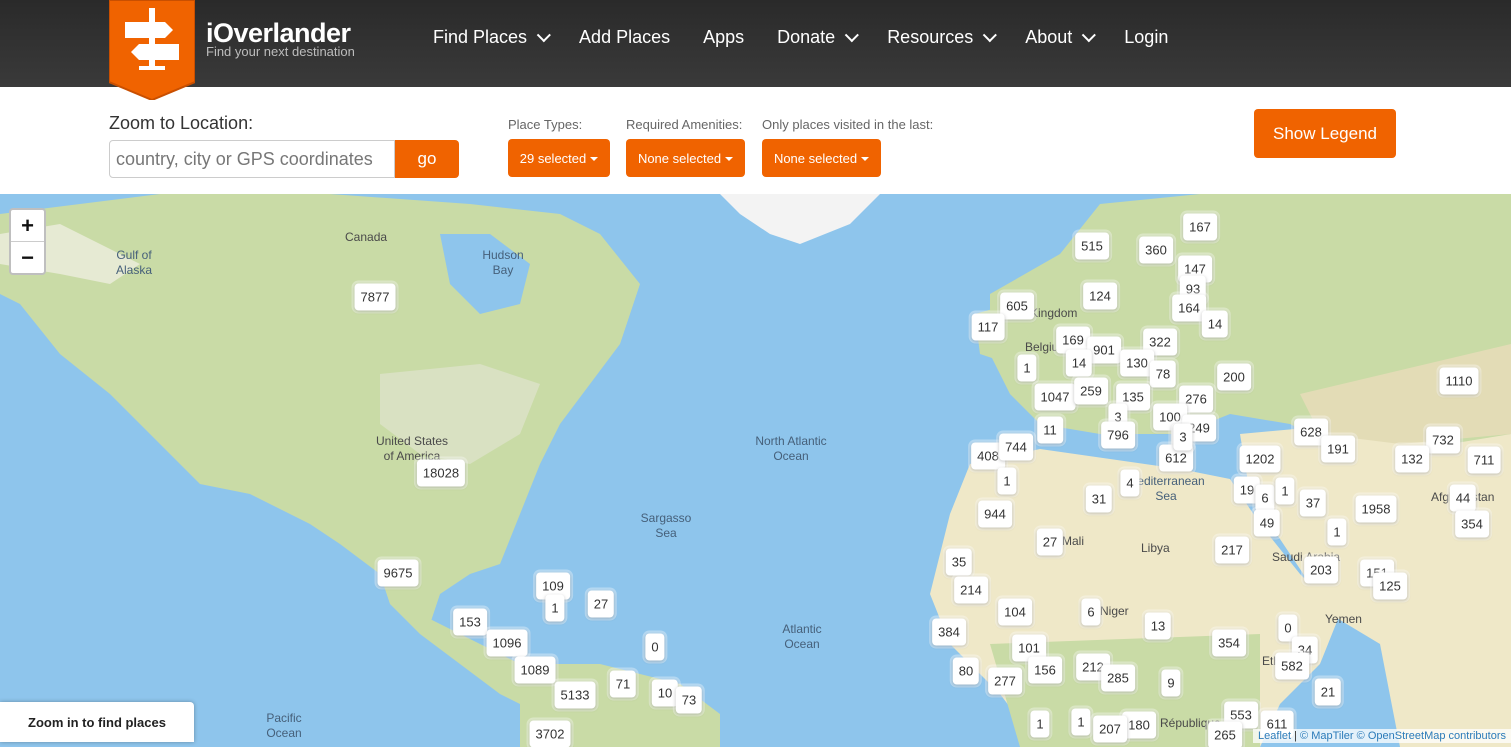 The image size is (1511, 747). I want to click on cluster-marker: 49, so click(1267, 523).